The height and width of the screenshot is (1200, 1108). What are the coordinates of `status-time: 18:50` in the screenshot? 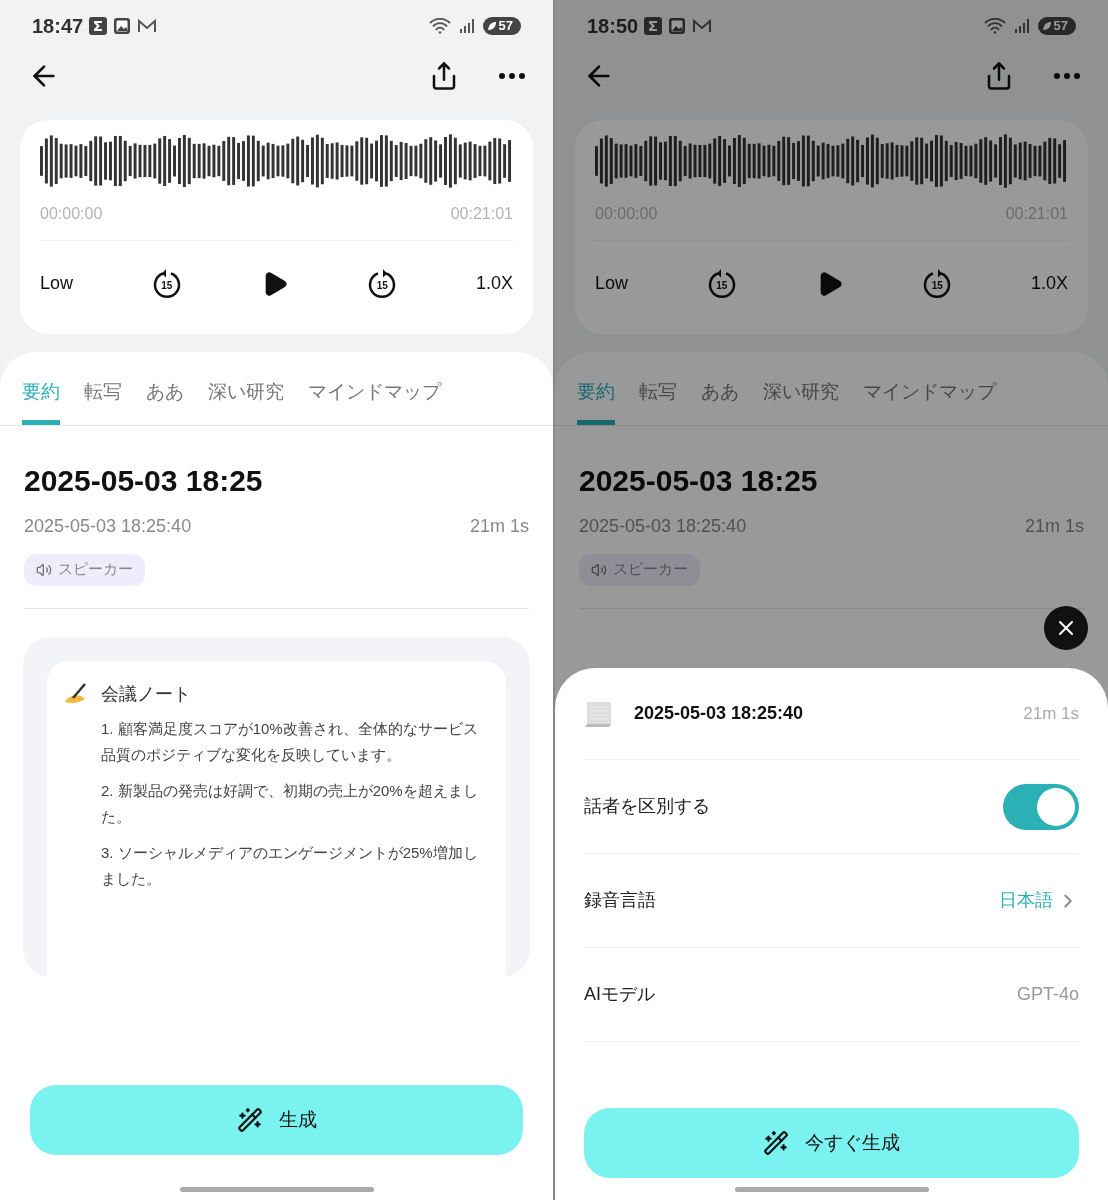 It's located at (613, 26).